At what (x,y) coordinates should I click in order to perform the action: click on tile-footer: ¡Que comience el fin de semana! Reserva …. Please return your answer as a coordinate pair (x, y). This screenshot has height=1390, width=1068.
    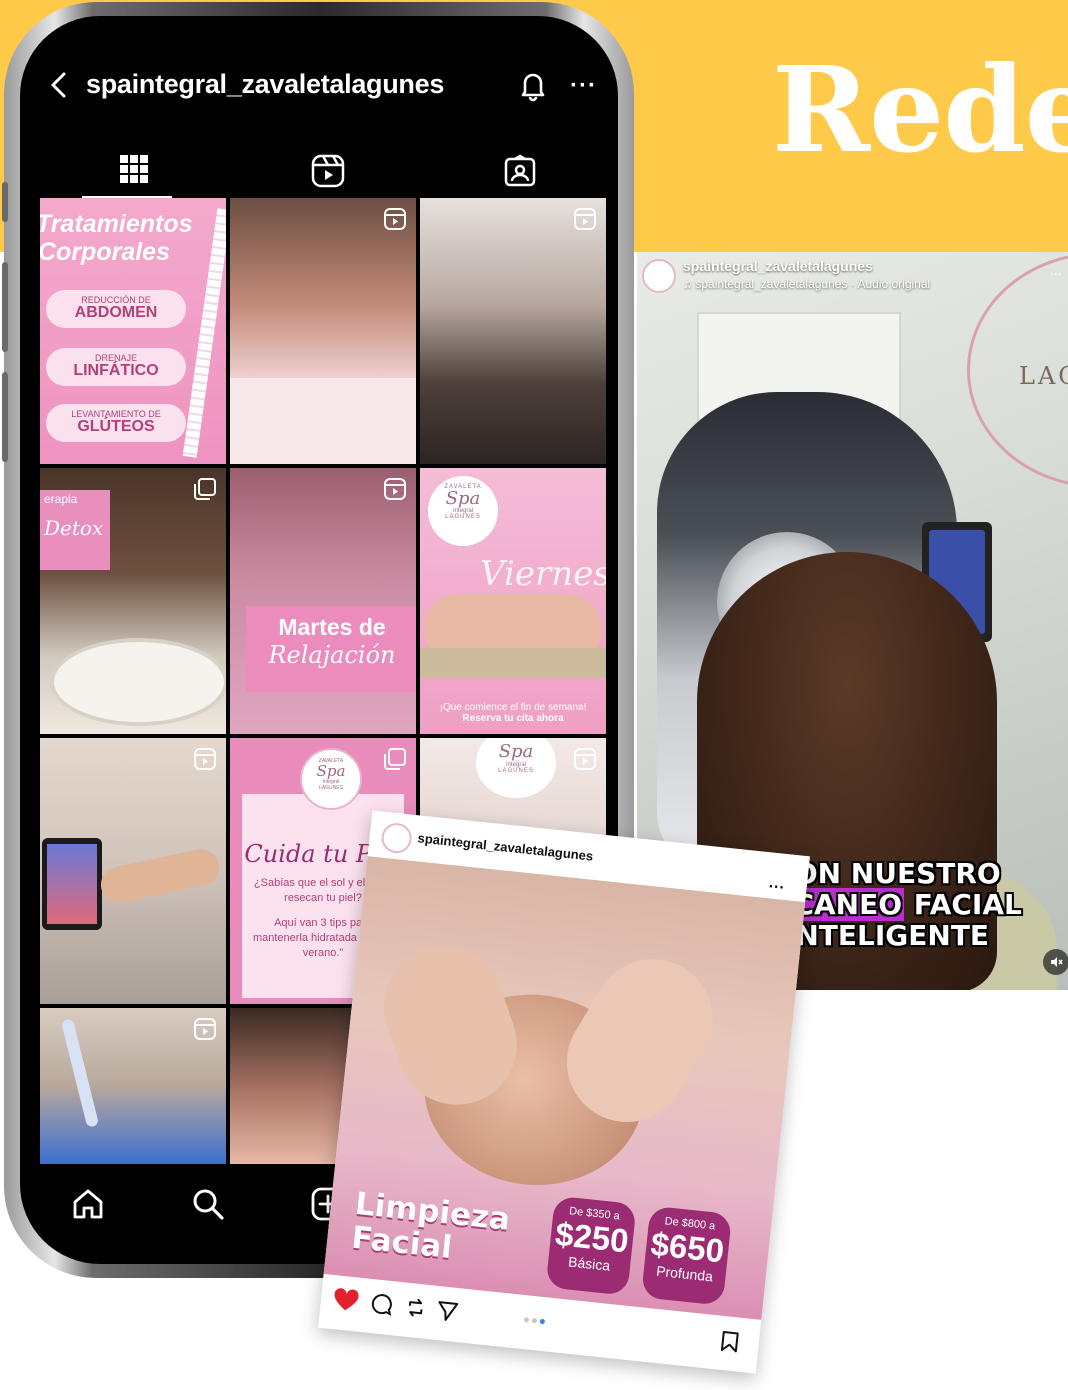
    Looking at the image, I should click on (513, 713).